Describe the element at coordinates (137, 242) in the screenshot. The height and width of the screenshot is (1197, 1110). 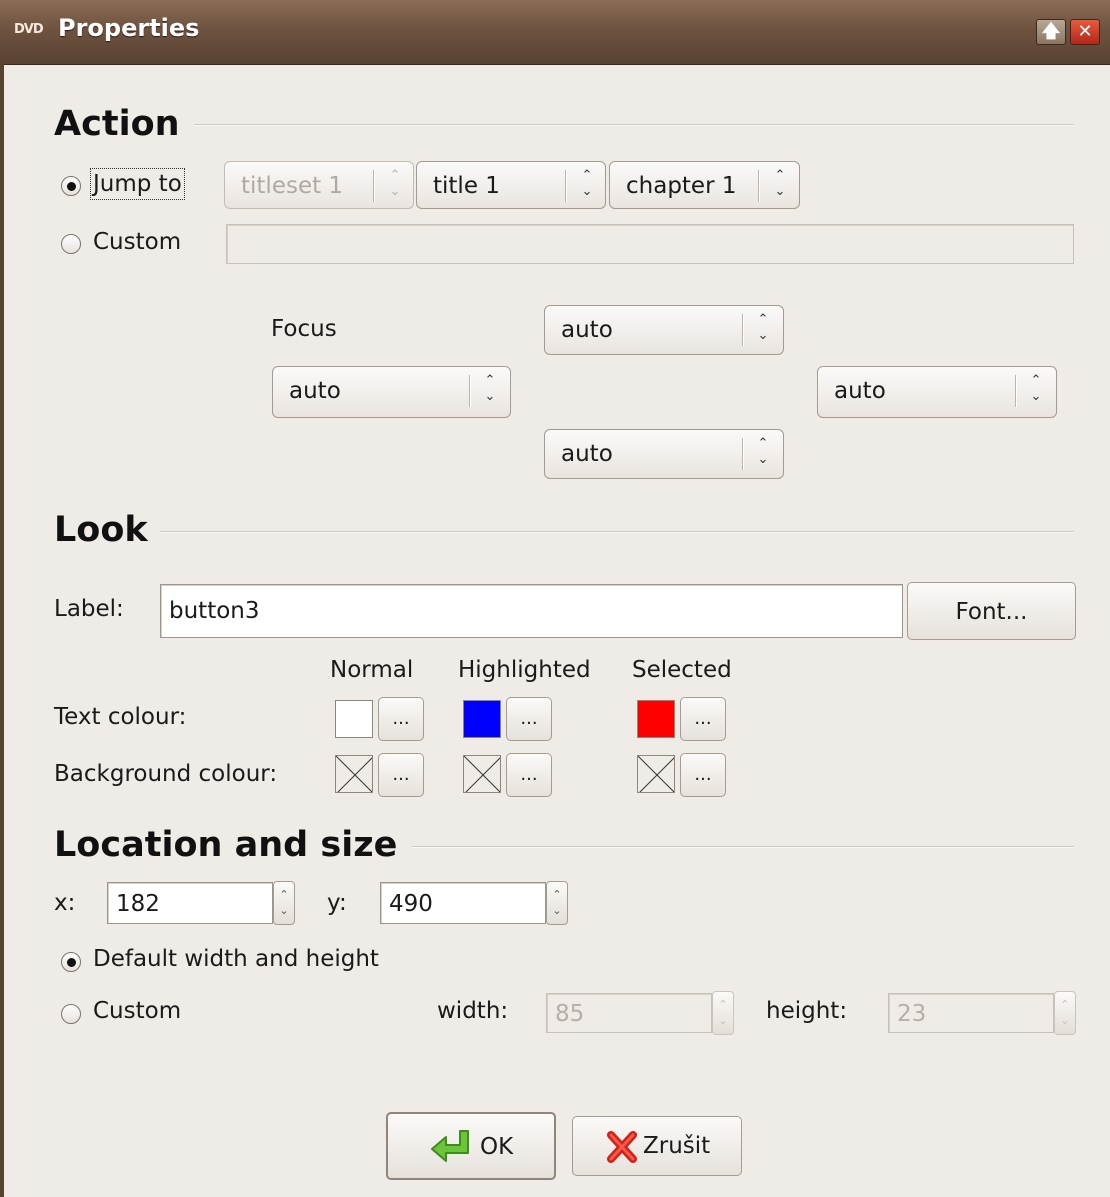
I see `custom-action-label: Custom` at that location.